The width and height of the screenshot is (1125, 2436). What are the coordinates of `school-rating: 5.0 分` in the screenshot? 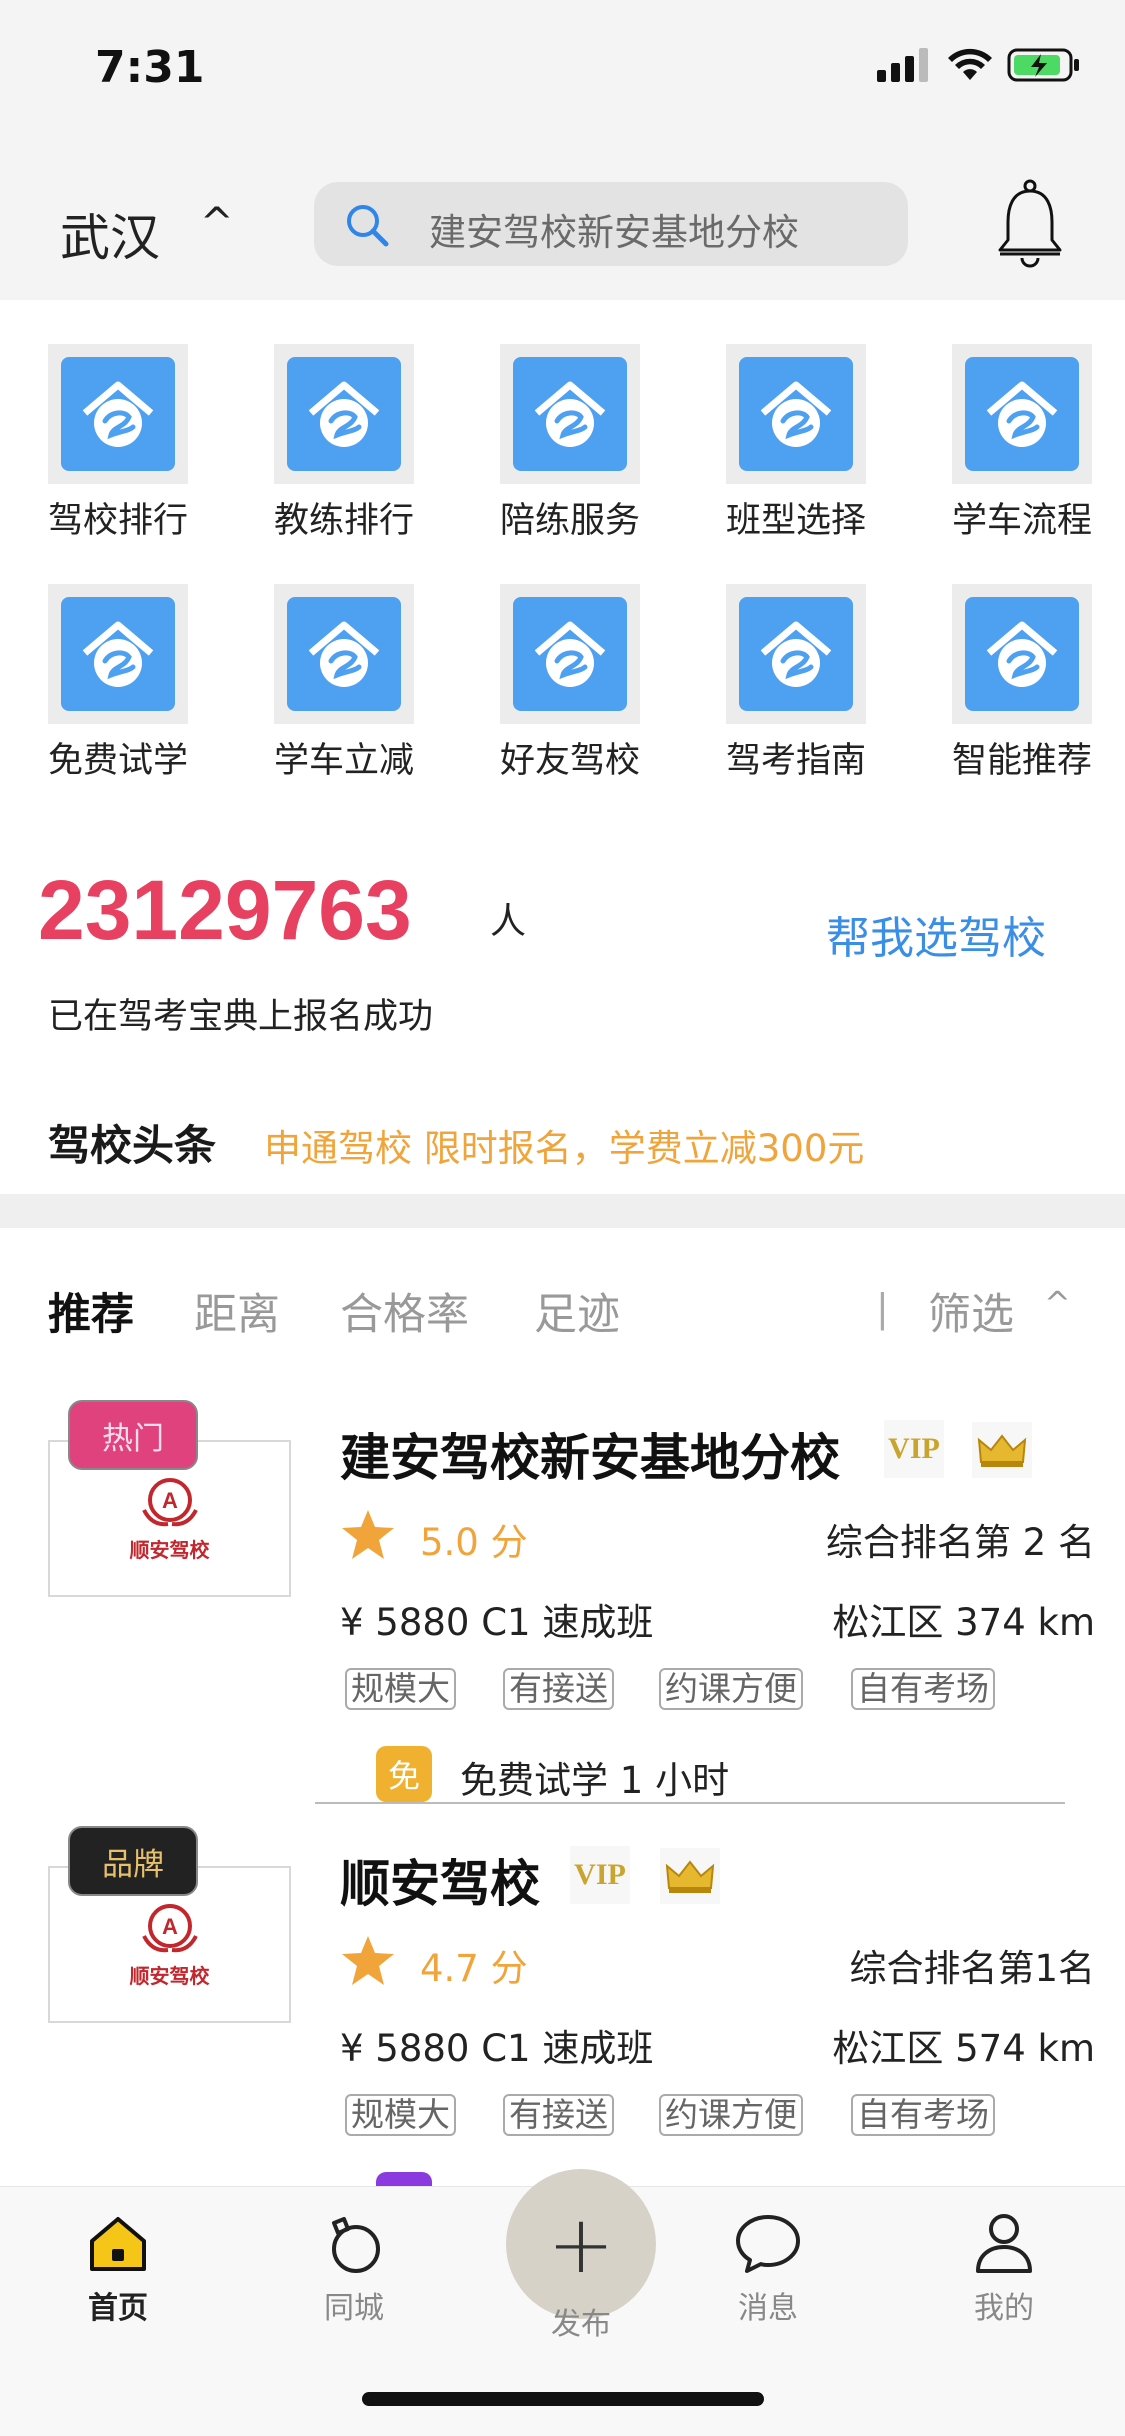 It's located at (474, 1542).